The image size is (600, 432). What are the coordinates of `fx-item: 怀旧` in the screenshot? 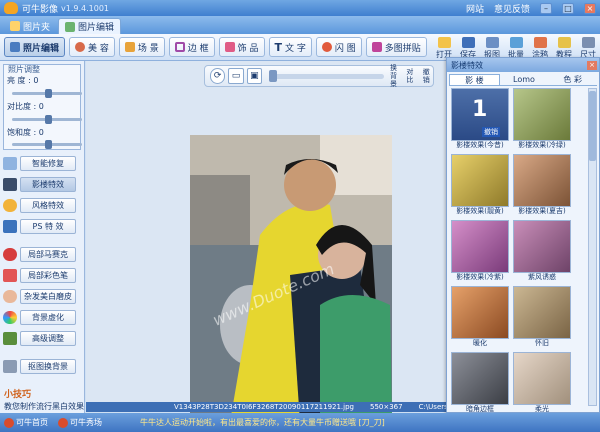 It's located at (542, 317).